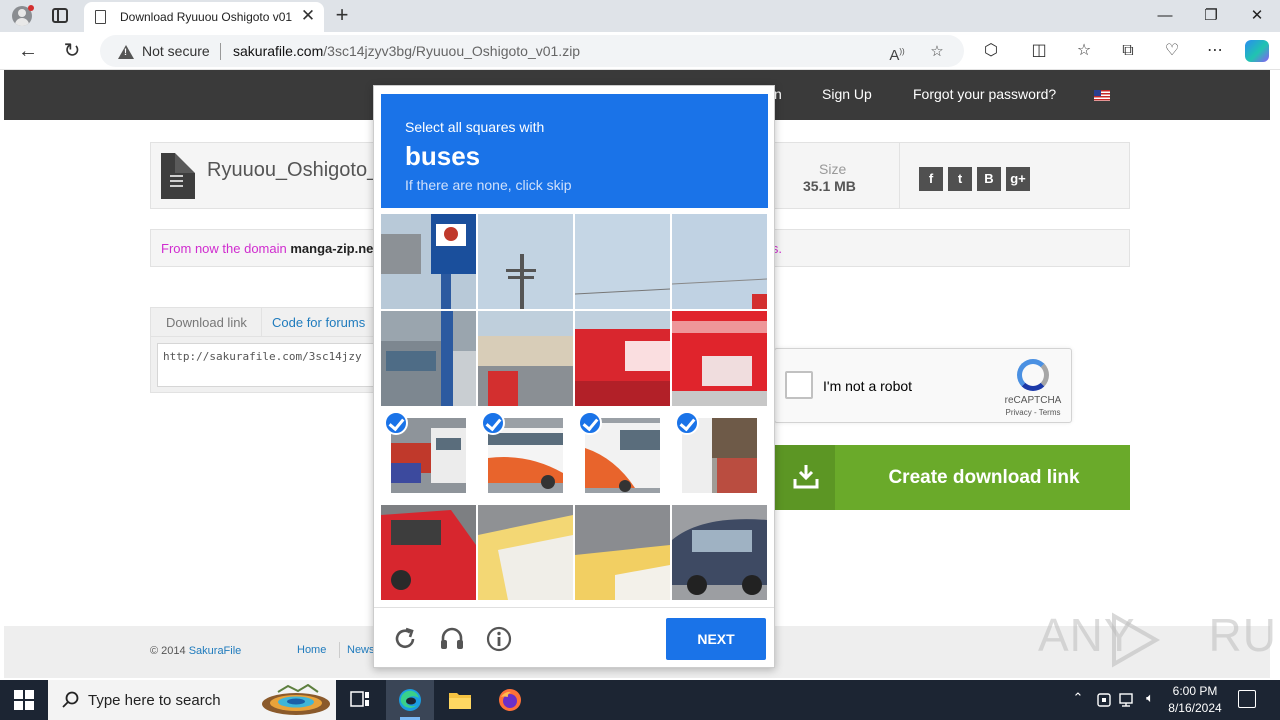 The height and width of the screenshot is (720, 1280). What do you see at coordinates (452, 639) in the screenshot?
I see `audio-challenge-icon` at bounding box center [452, 639].